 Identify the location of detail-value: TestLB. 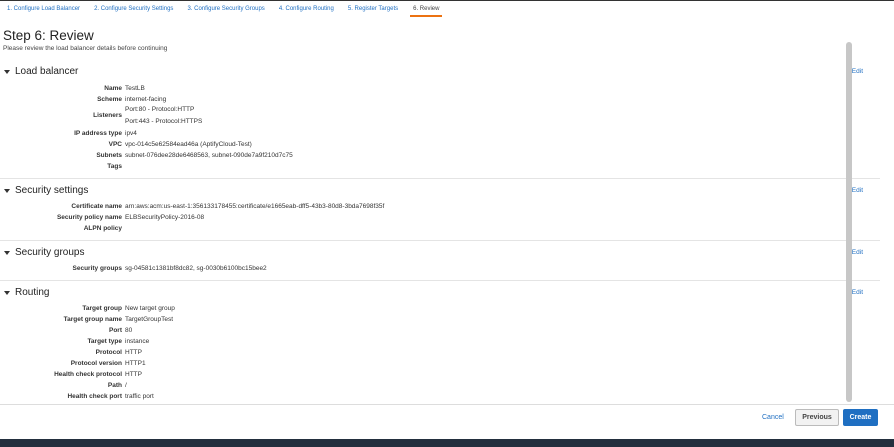
(135, 88).